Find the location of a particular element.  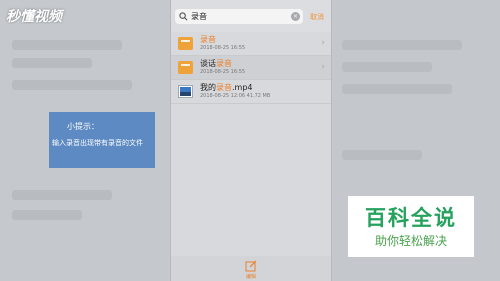

search-query: 录音 is located at coordinates (199, 16).